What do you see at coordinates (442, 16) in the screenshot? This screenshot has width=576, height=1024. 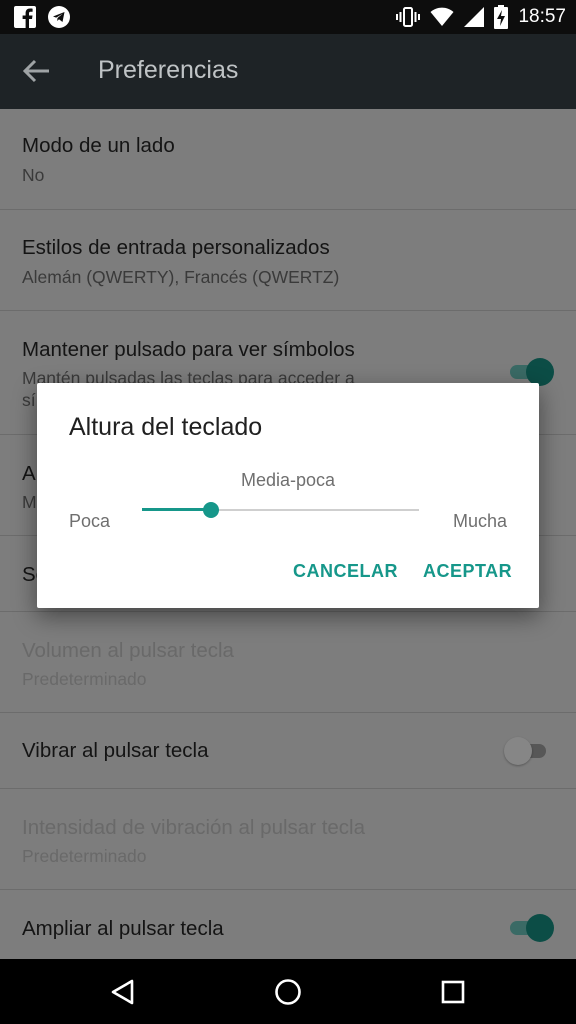 I see `wifi-icon` at bounding box center [442, 16].